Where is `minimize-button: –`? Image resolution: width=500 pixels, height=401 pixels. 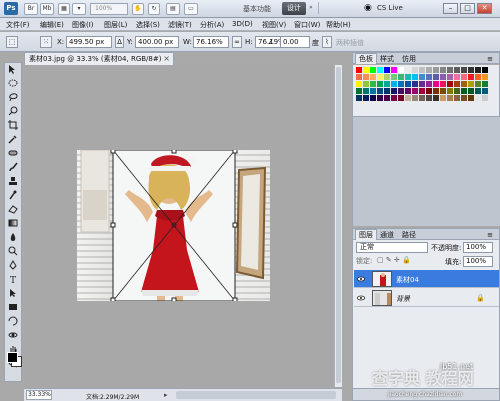 minimize-button: – is located at coordinates (450, 8).